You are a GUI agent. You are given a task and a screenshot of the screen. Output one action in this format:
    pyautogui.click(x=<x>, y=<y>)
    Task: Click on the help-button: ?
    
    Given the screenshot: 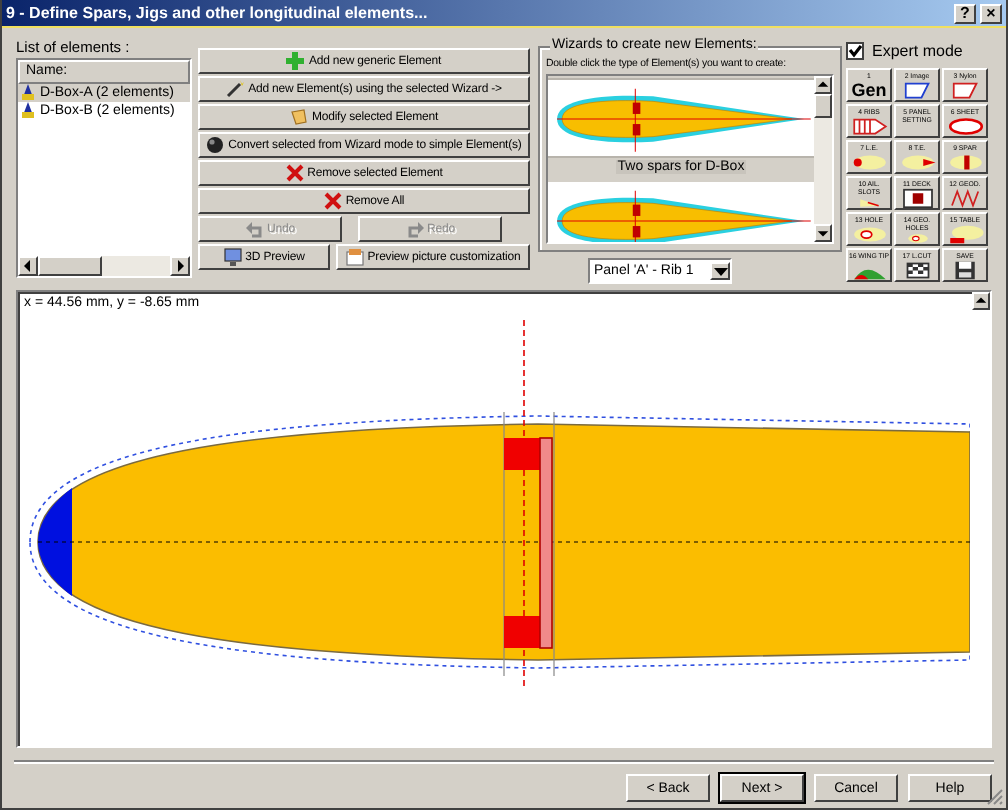 What is the action you would take?
    pyautogui.click(x=965, y=13)
    